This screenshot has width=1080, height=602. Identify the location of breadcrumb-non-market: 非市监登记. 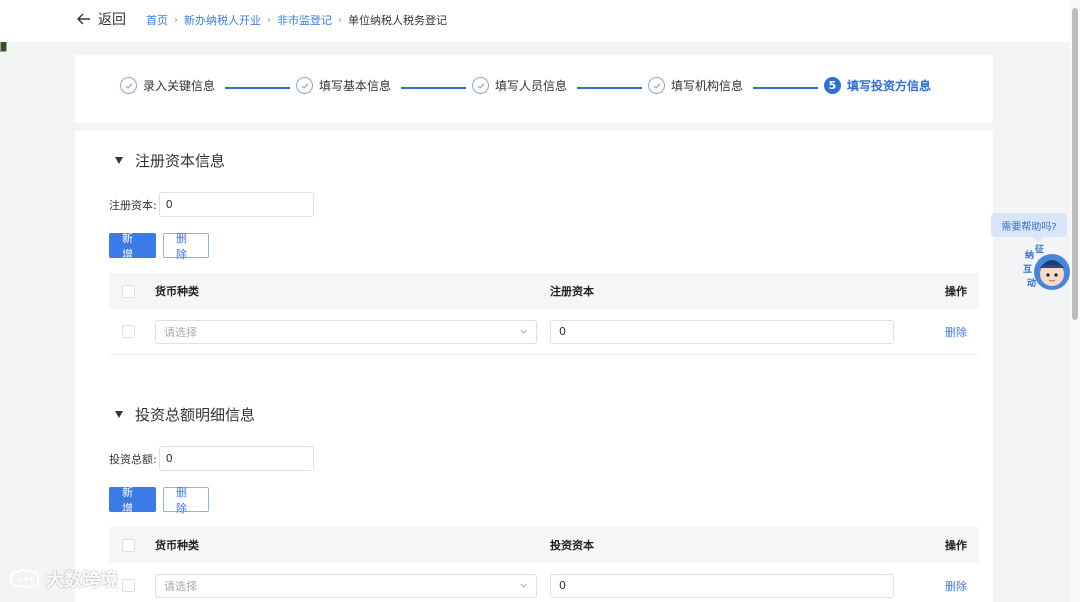
(304, 20).